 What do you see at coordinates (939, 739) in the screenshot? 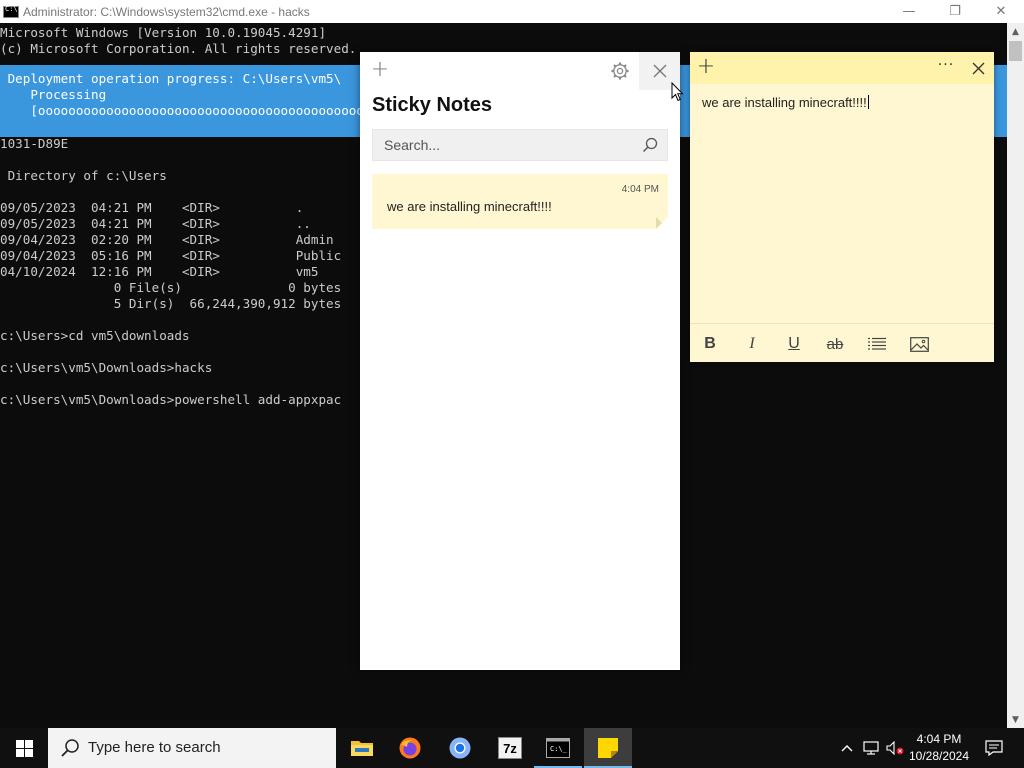
I see `clock-time: 4:04 PM` at bounding box center [939, 739].